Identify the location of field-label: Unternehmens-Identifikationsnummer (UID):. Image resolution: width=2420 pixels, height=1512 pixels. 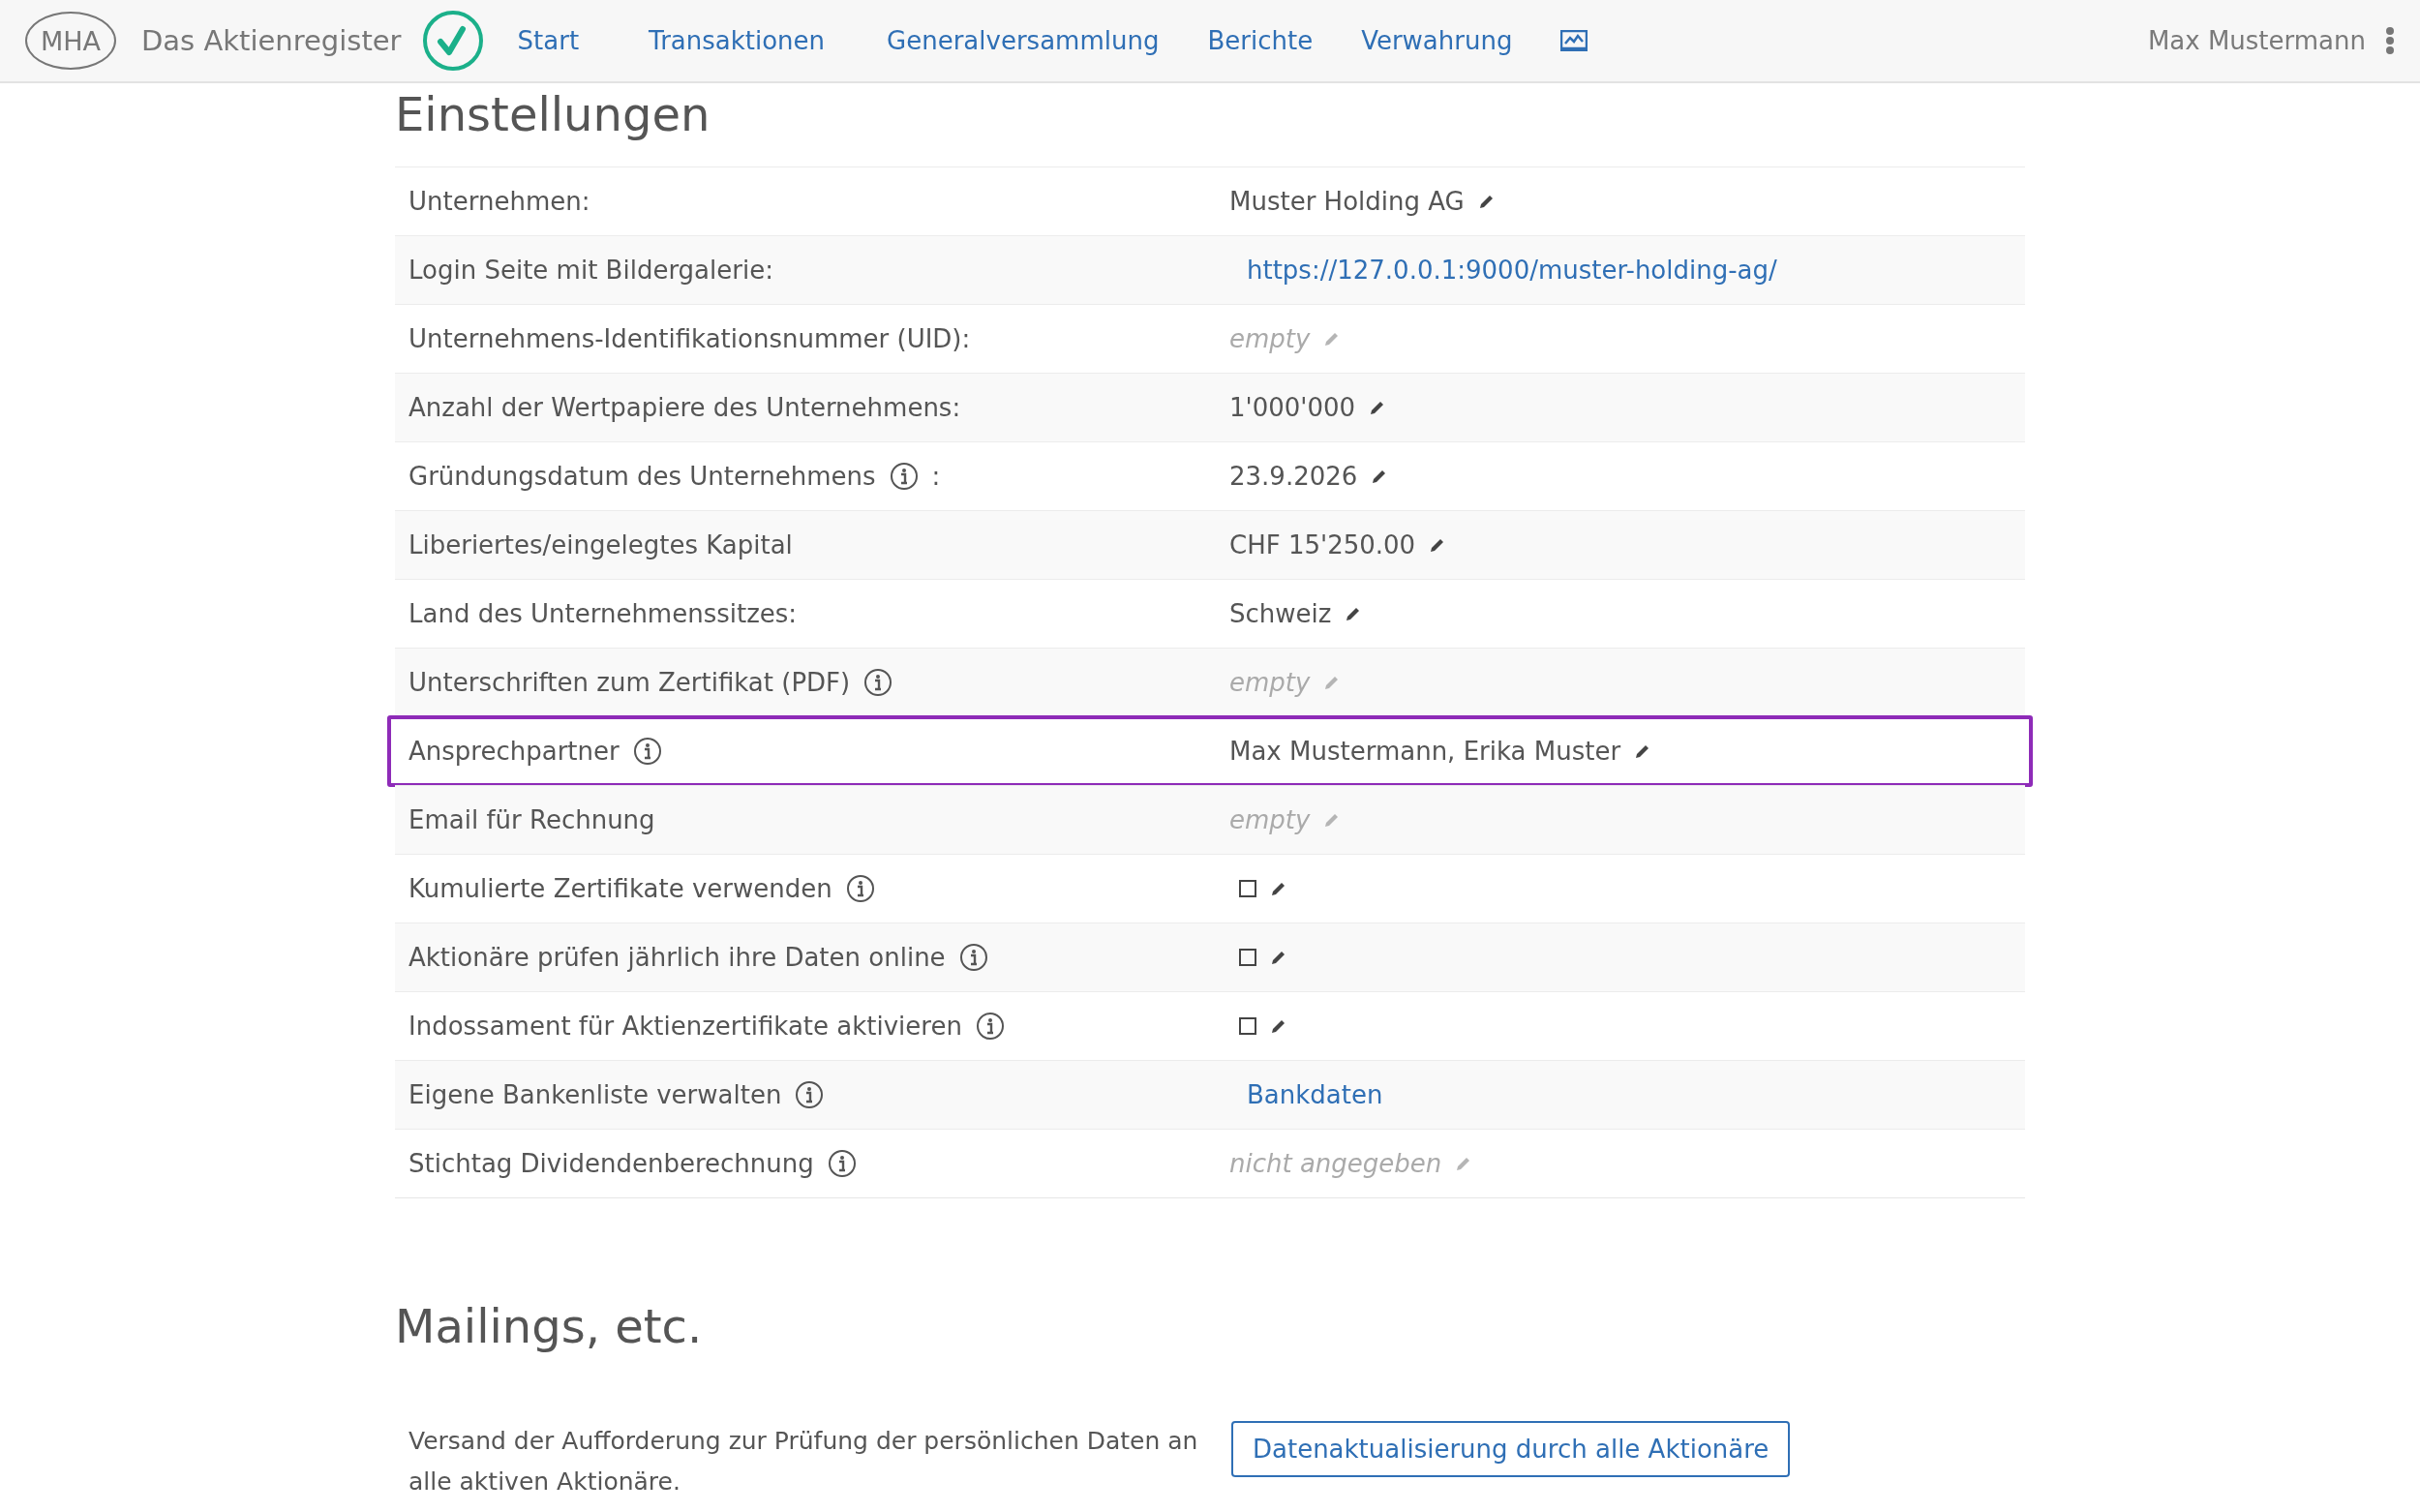
(689, 338).